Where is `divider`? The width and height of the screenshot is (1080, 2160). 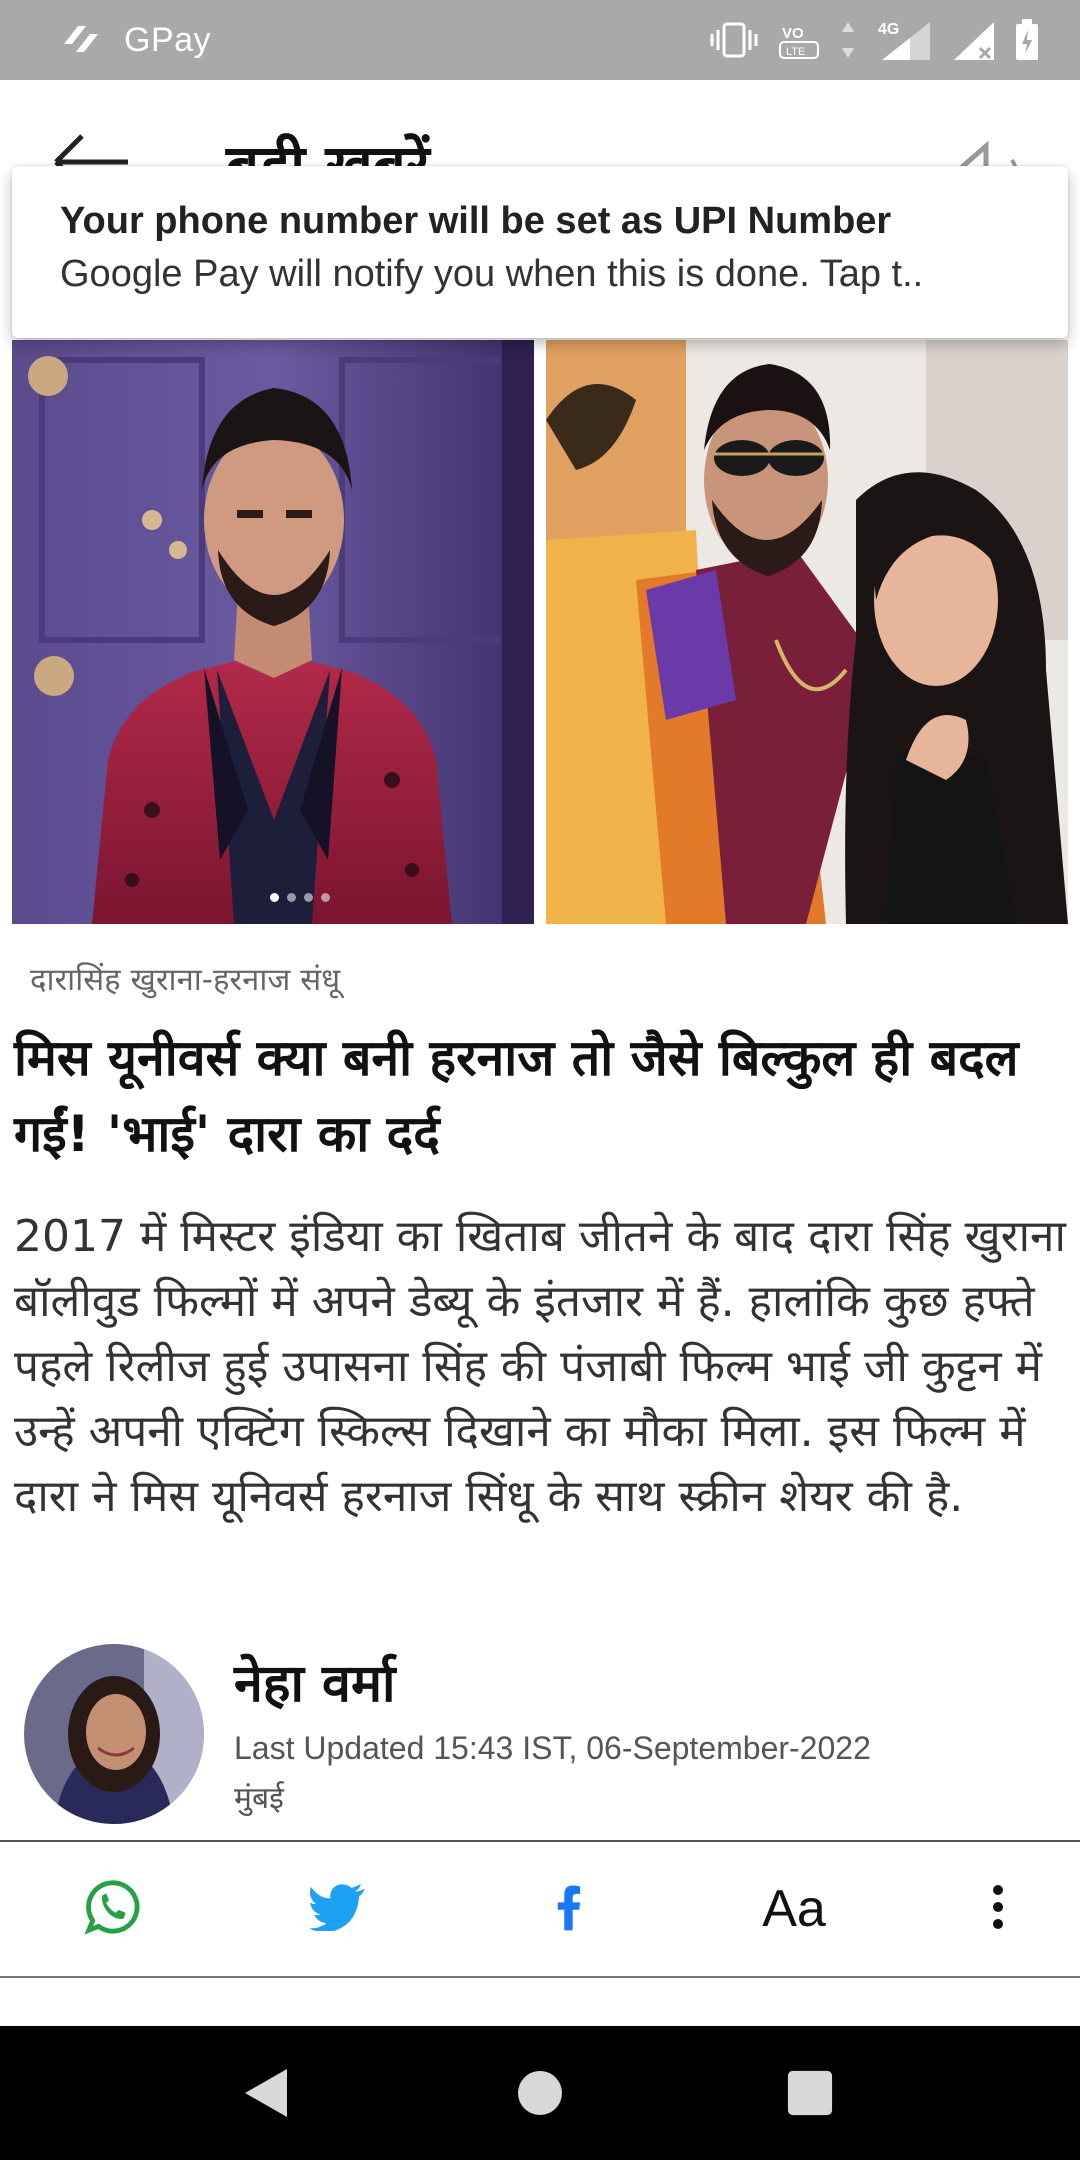
divider is located at coordinates (540, 1977).